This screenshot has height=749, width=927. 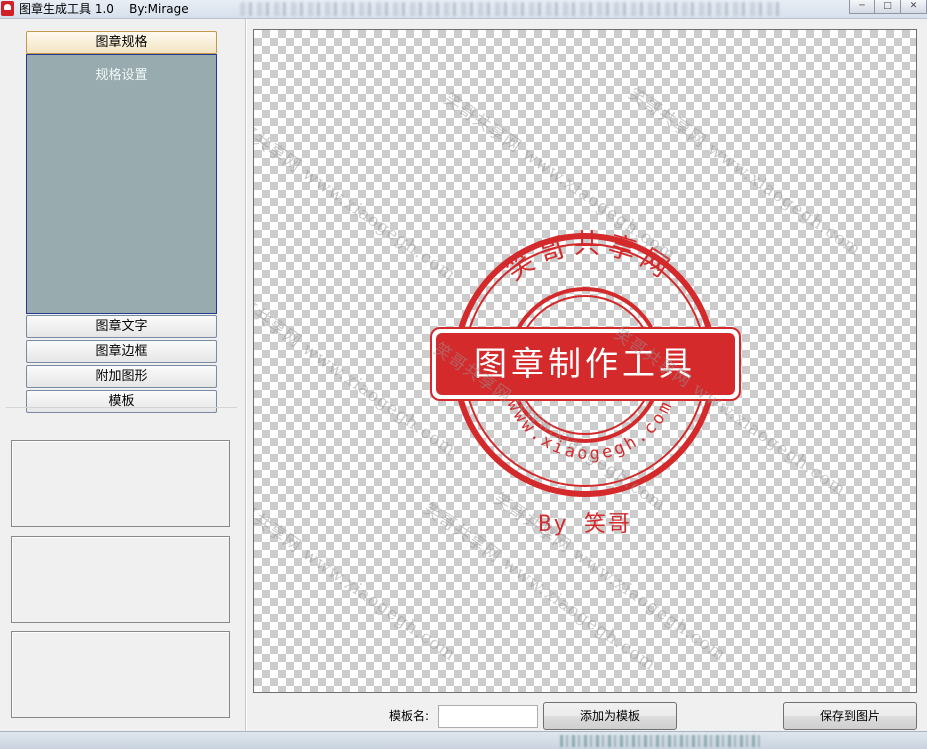 I want to click on add-template-button: 添加为模板, so click(x=610, y=716).